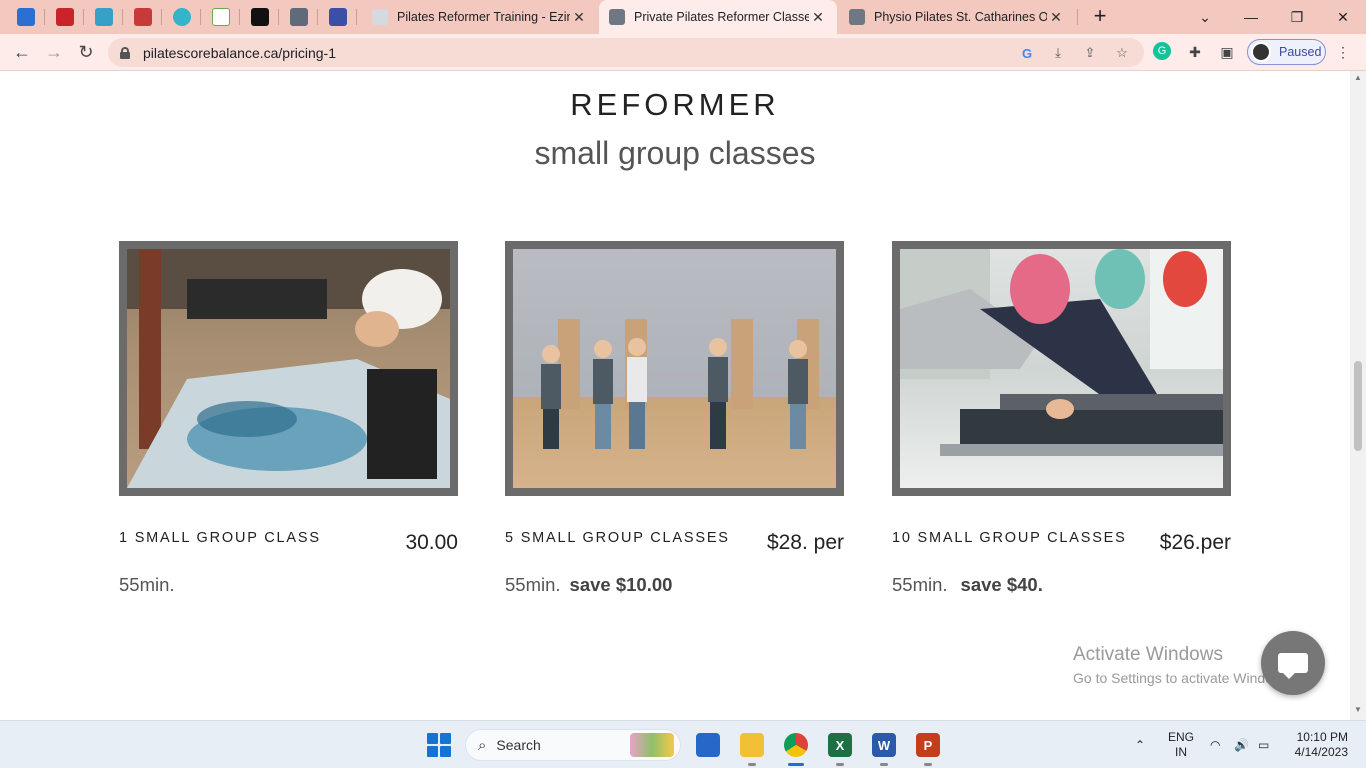 This screenshot has height=769, width=1366. I want to click on excel-icon: X, so click(840, 745).